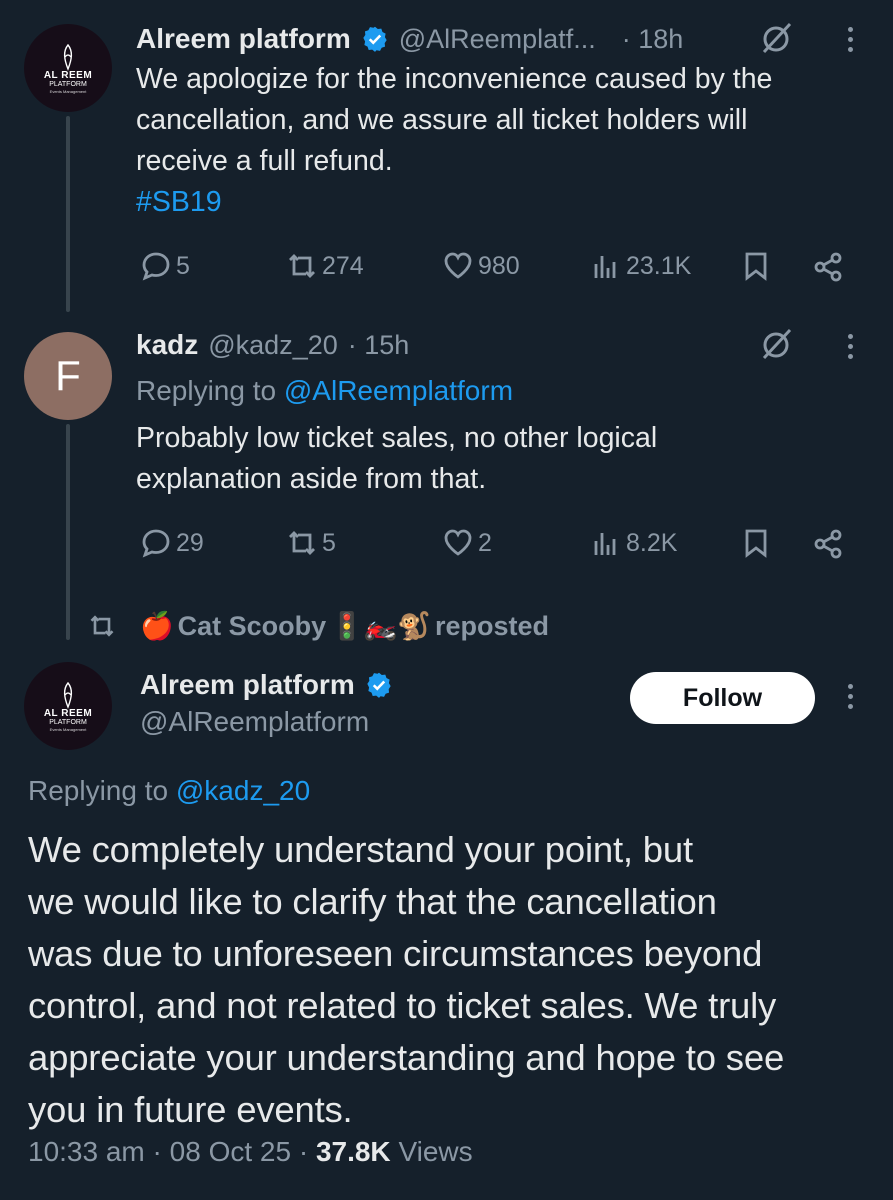 This screenshot has width=893, height=1200. What do you see at coordinates (379, 345) in the screenshot?
I see `tweet-time: · 15h` at bounding box center [379, 345].